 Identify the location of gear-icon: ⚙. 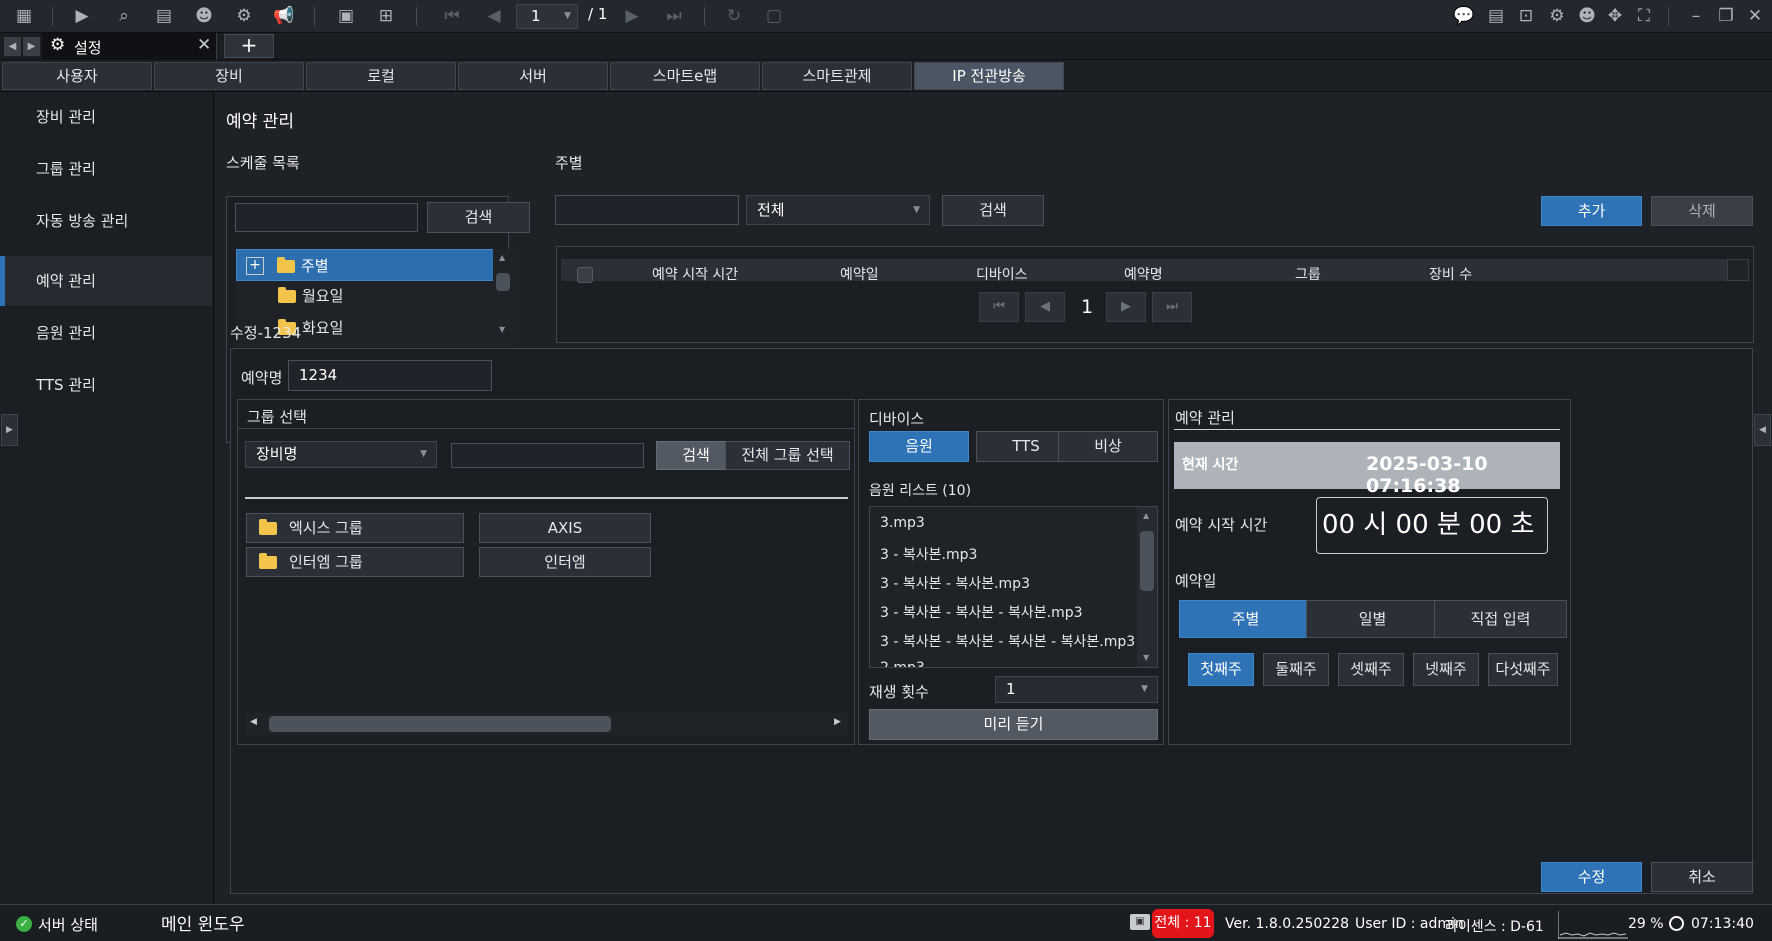
(1557, 16).